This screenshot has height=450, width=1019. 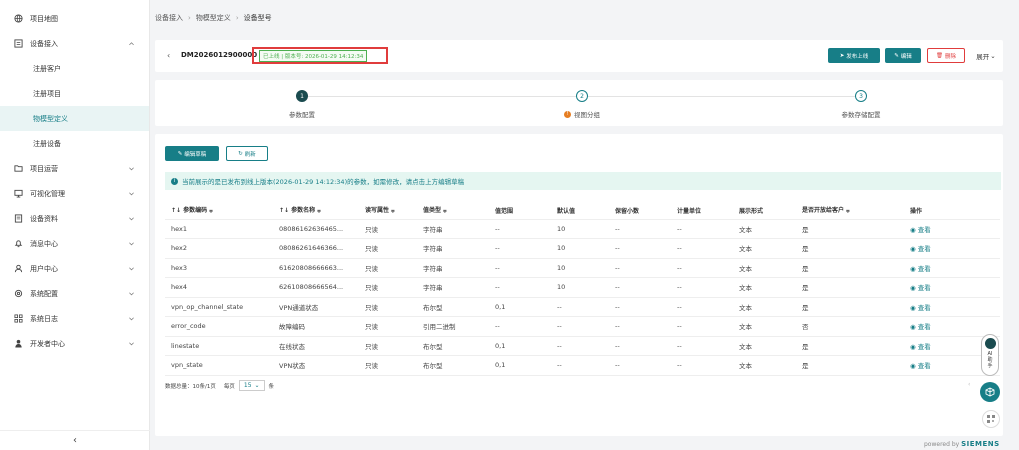 I want to click on chevron-down-icon: ⌄, so click(x=257, y=385).